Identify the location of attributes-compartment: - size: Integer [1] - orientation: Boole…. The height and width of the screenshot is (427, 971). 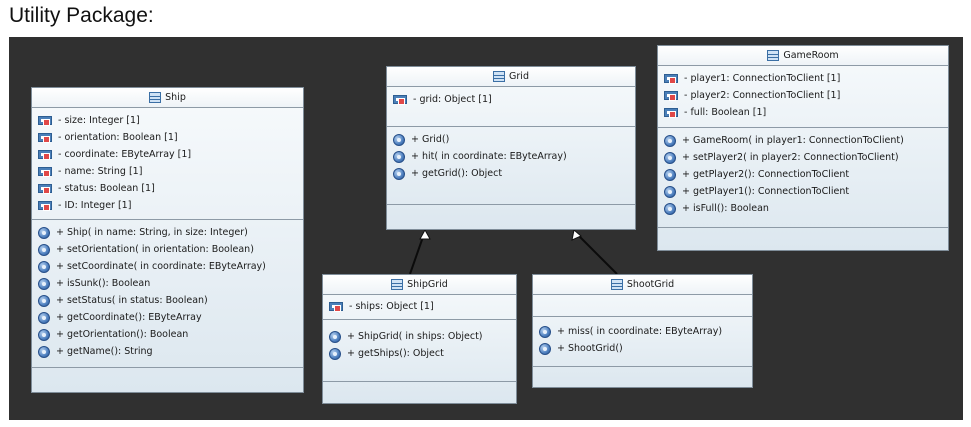
(167, 164).